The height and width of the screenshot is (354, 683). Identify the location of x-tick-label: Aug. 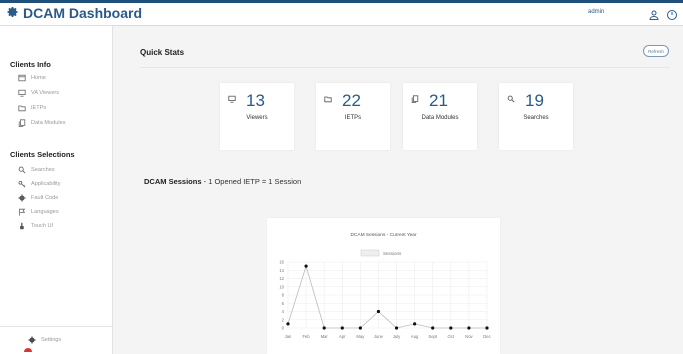
(415, 336).